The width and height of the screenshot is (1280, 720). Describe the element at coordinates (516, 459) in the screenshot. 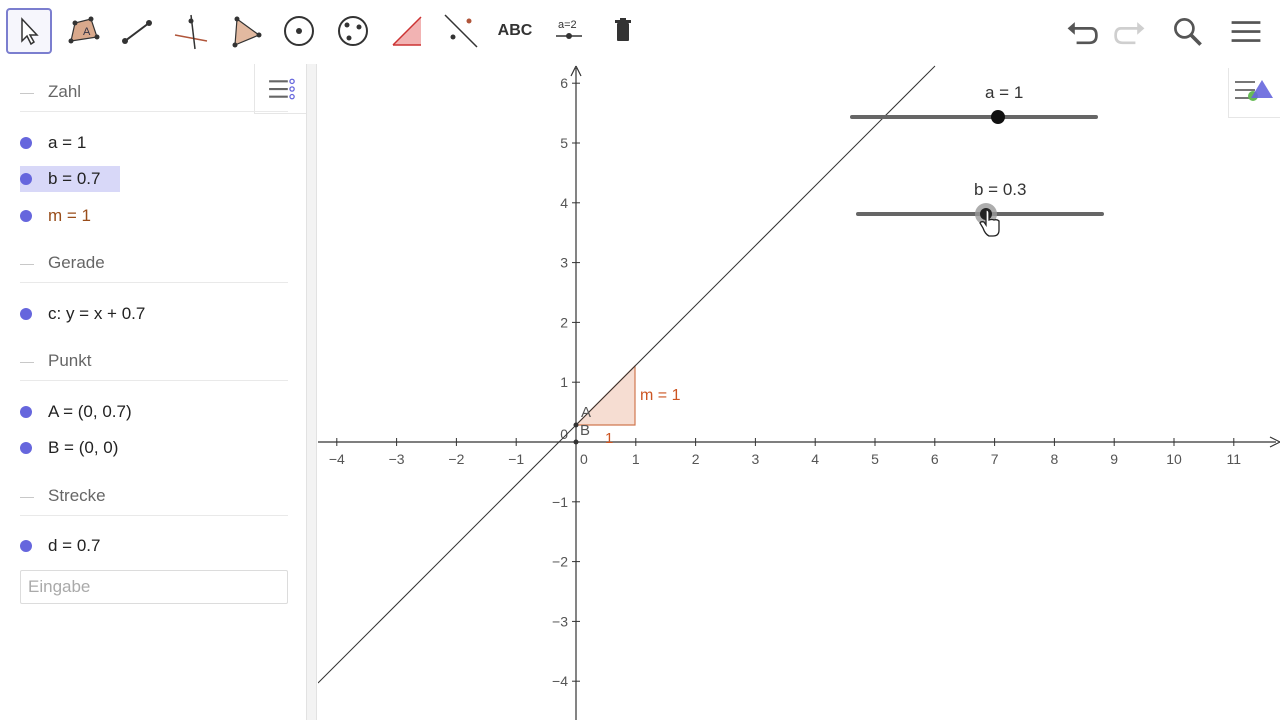

I see `x-tick-label: −1` at that location.